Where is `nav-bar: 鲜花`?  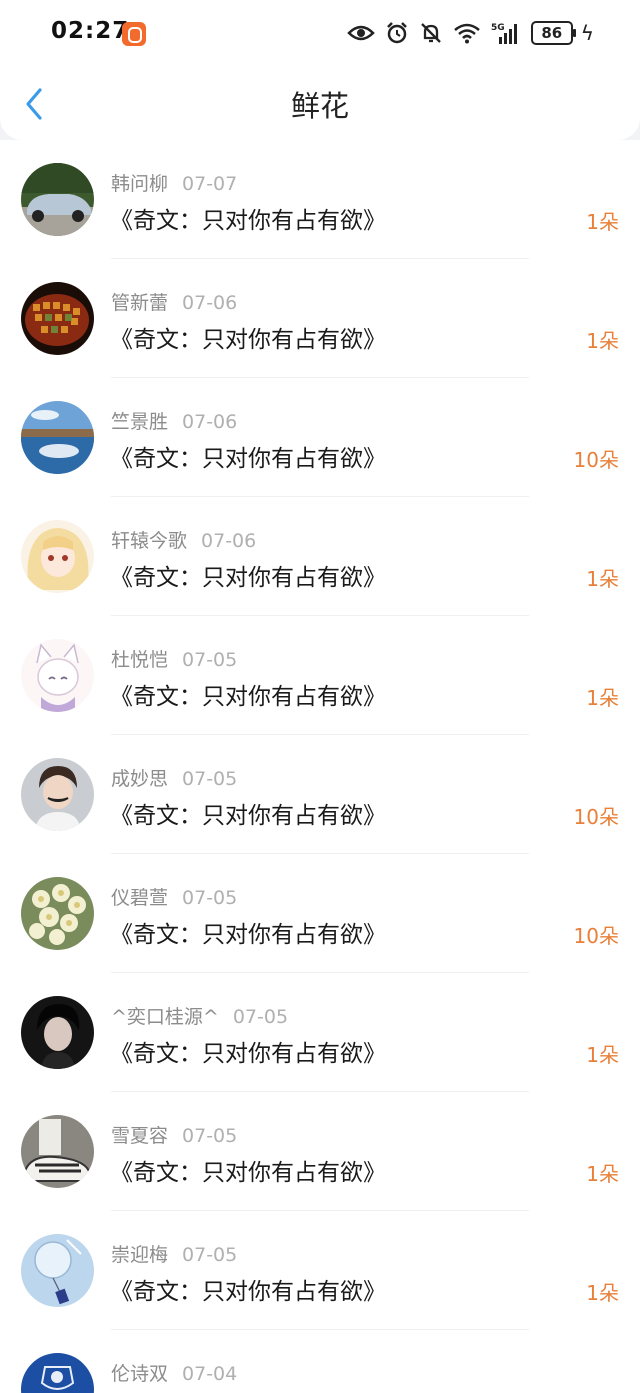
nav-bar: 鲜花 is located at coordinates (320, 103).